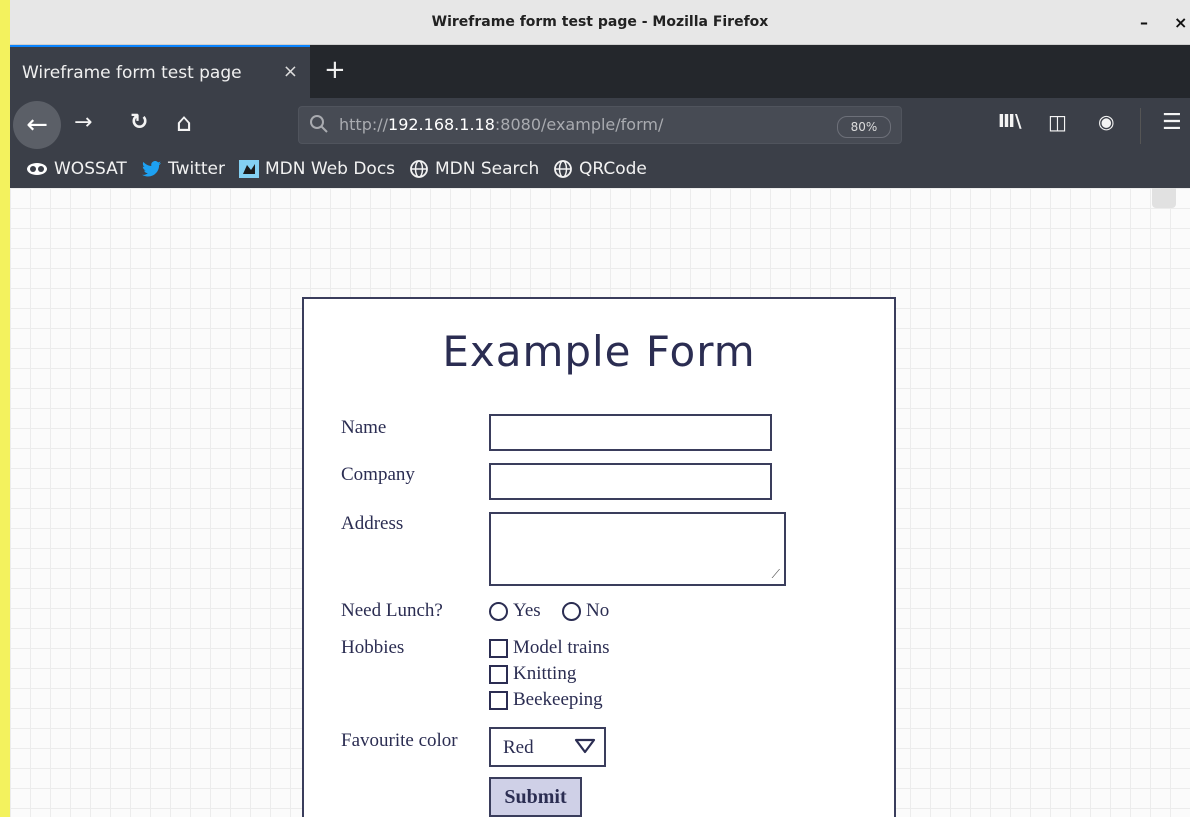 The image size is (1190, 817). What do you see at coordinates (399, 740) in the screenshot?
I see `color-label: Favourite color` at bounding box center [399, 740].